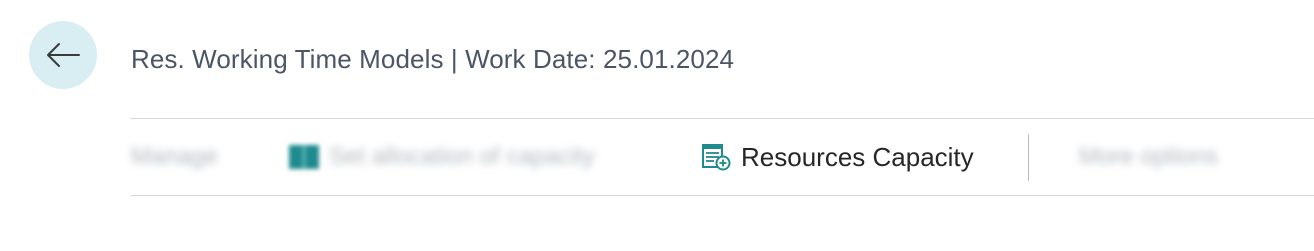 The height and width of the screenshot is (251, 1314). I want to click on resources-capacity-button: Resources Capacity, so click(837, 157).